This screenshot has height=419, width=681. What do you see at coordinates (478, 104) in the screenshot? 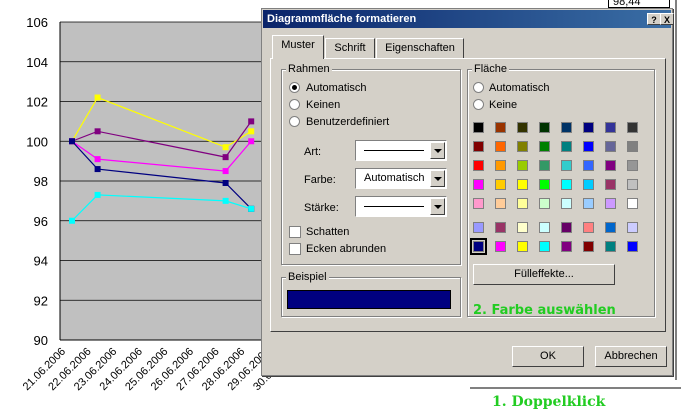
I see `area-none-radio` at bounding box center [478, 104].